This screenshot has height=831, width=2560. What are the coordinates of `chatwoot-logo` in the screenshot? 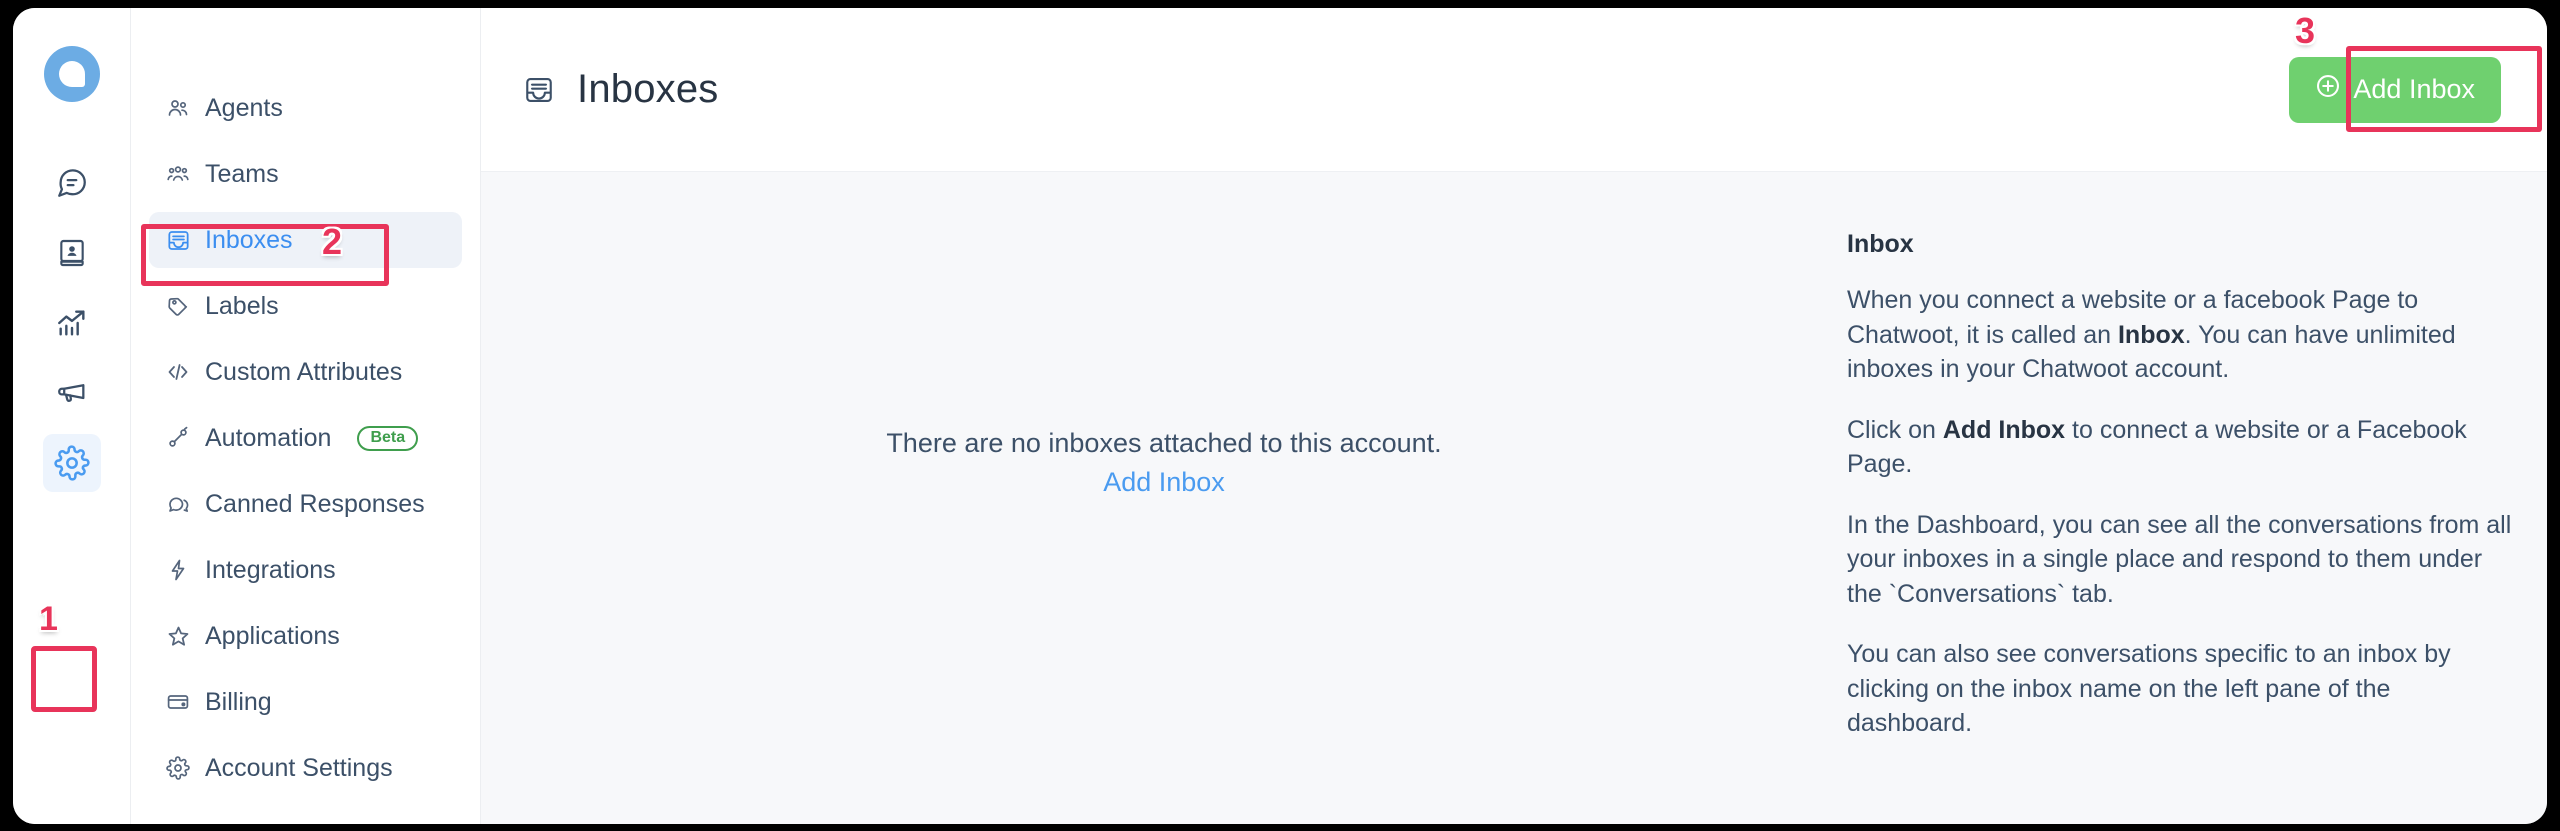 It's located at (71, 74).